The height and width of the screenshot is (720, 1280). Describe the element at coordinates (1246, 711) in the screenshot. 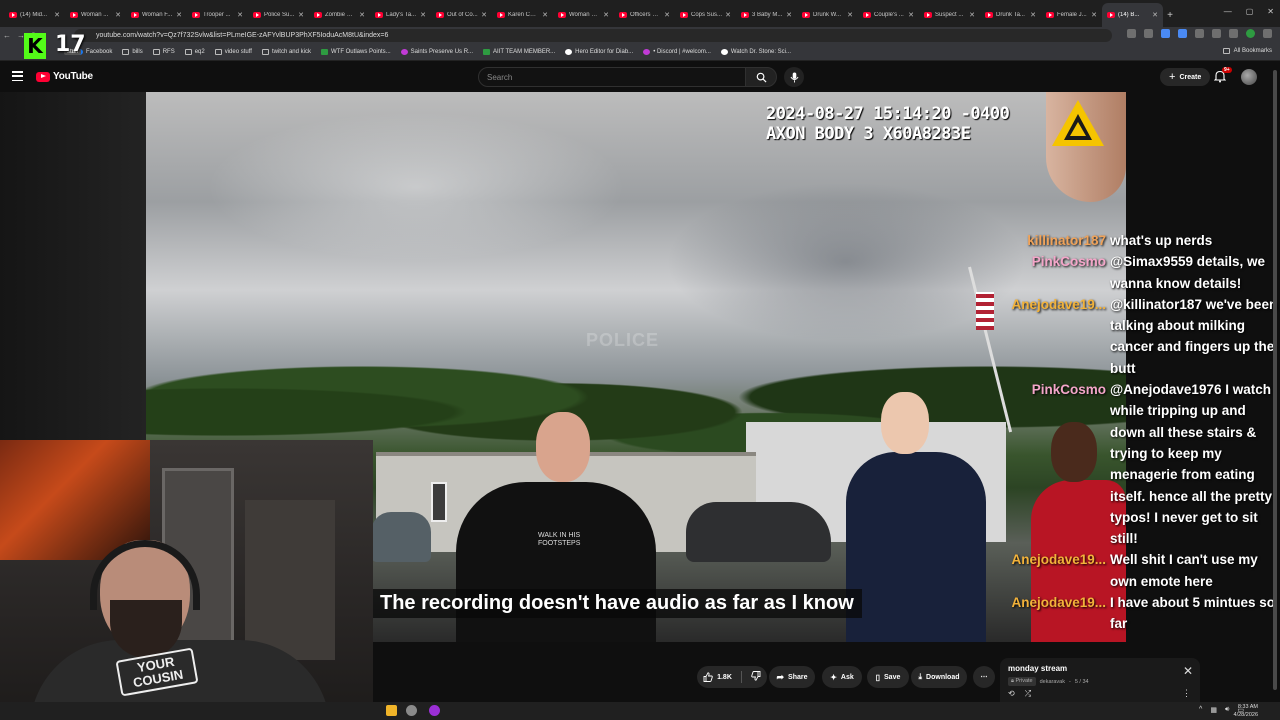

I see `taskbar-clock: 8:33 AM 4/28/2026` at that location.